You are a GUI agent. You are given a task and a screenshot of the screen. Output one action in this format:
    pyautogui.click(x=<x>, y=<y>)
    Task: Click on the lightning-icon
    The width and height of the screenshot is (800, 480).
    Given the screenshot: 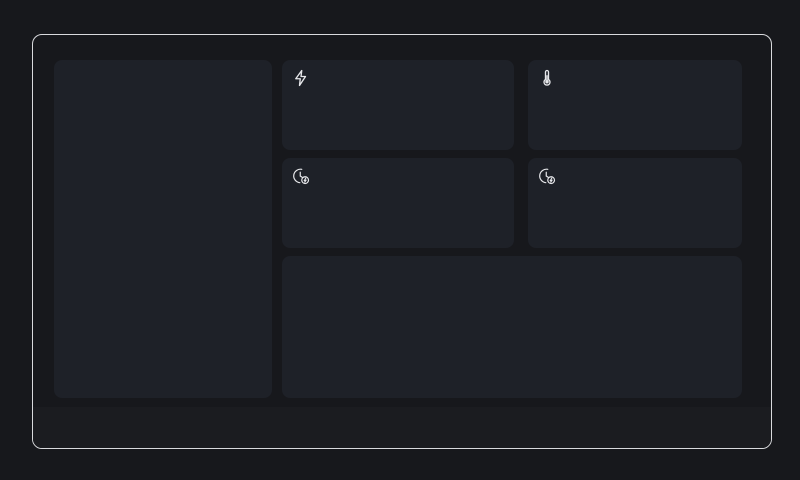 What is the action you would take?
    pyautogui.click(x=301, y=78)
    